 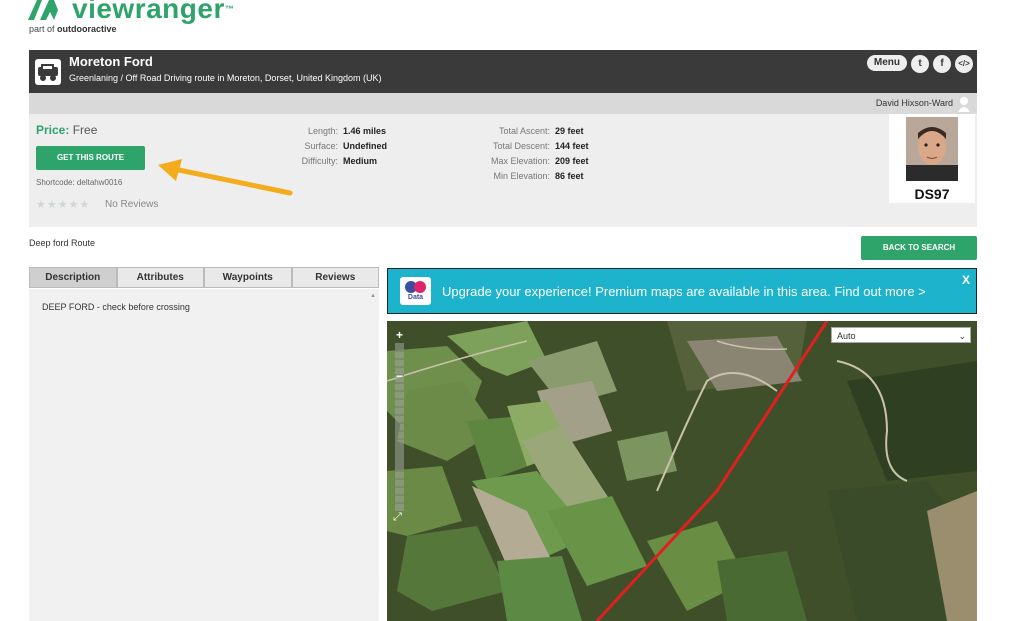 What do you see at coordinates (43, 10) in the screenshot?
I see `viewranger-logo-mark-icon` at bounding box center [43, 10].